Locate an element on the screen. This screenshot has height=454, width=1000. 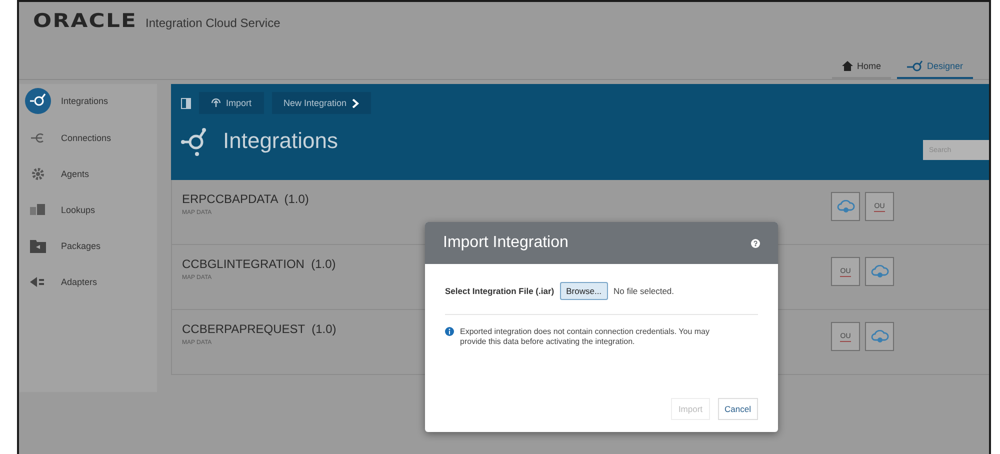
connector-icon is located at coordinates (914, 66).